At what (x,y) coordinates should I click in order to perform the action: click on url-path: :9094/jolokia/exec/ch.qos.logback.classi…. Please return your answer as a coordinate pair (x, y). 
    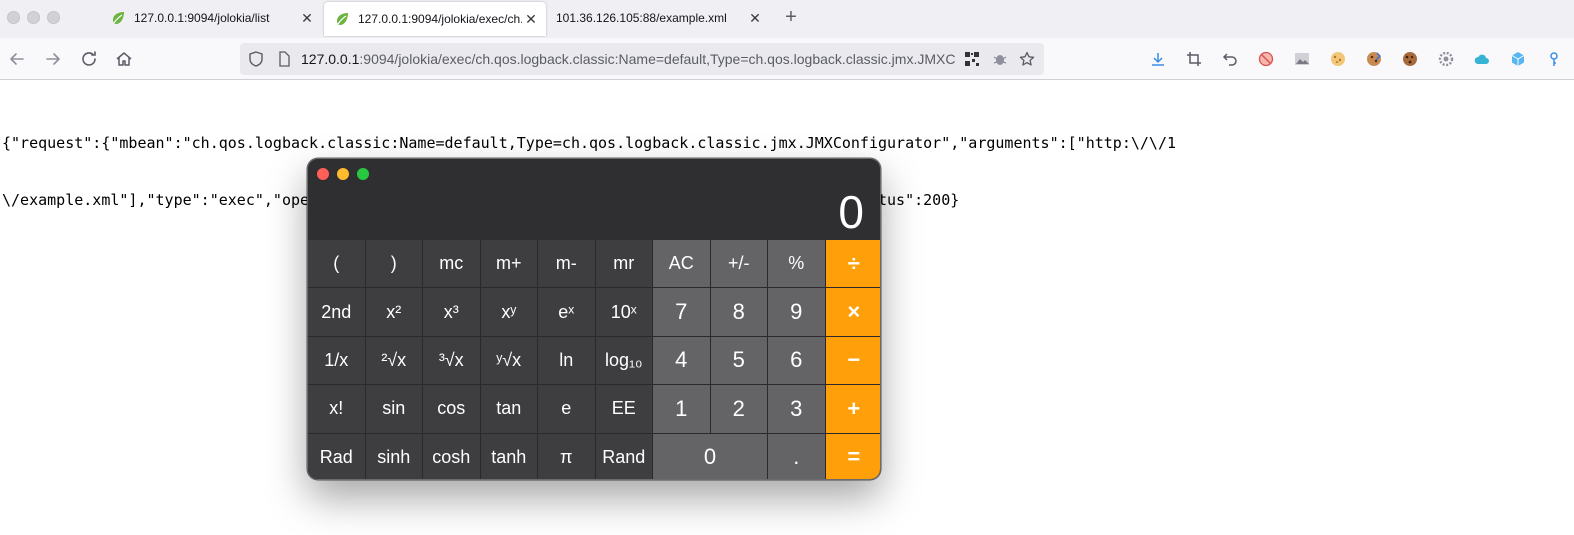
    Looking at the image, I should click on (657, 59).